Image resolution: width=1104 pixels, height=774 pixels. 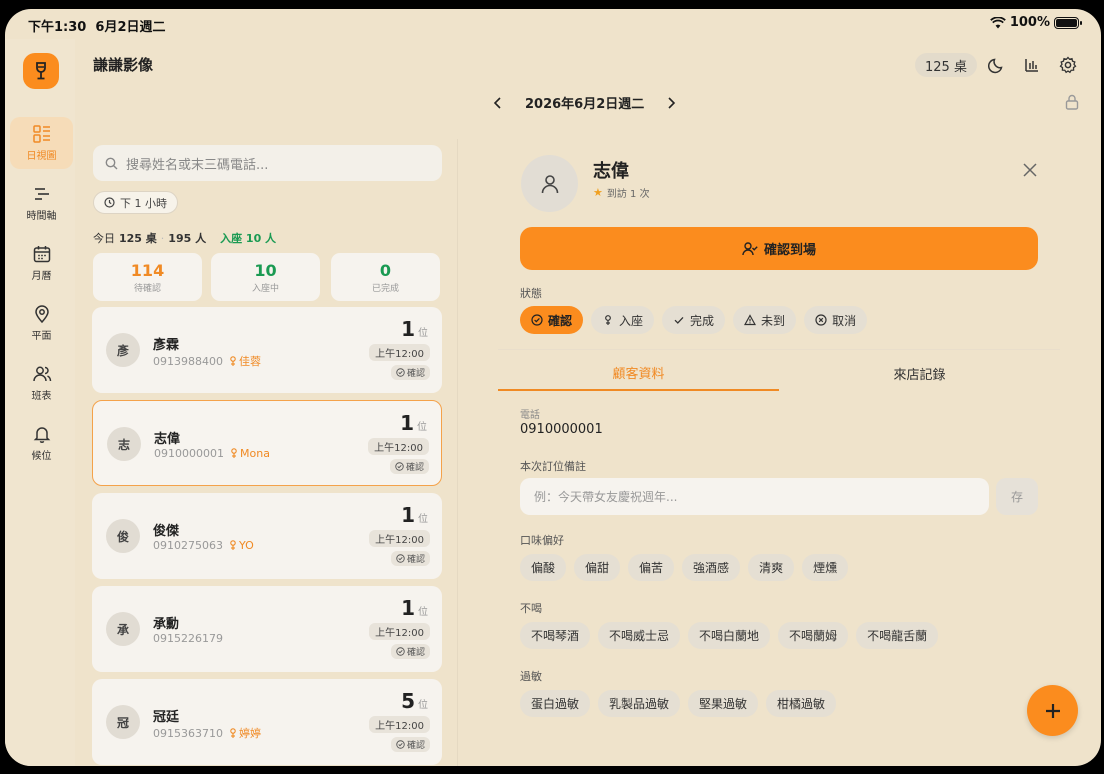 I want to click on taste-tags: 偏酸 偏甜 偏苦 強酒感 清爽 煙燻, so click(x=684, y=567).